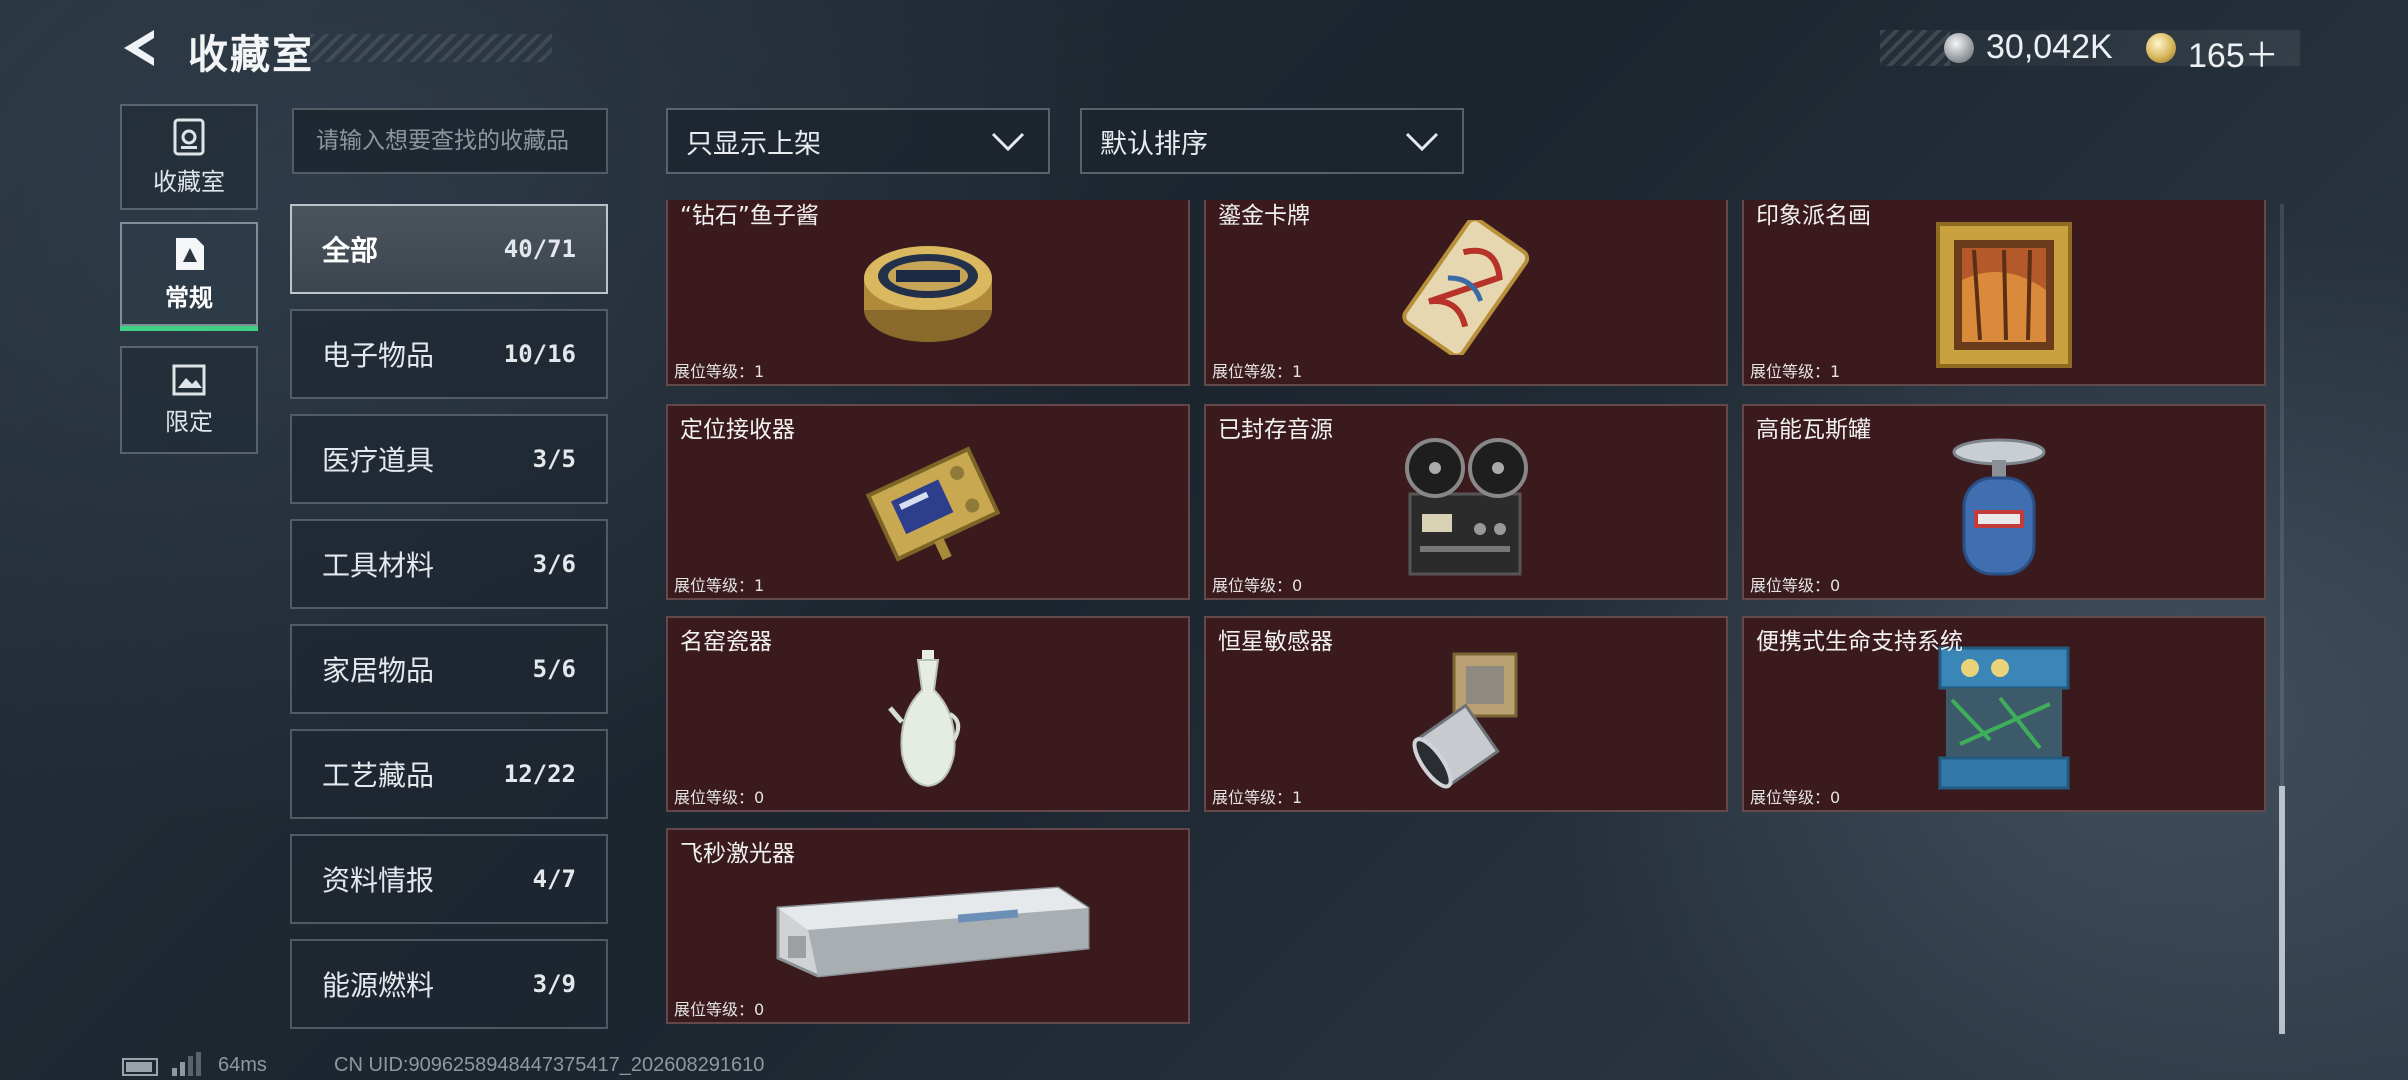  I want to click on category-count: 10/16, so click(539, 354).